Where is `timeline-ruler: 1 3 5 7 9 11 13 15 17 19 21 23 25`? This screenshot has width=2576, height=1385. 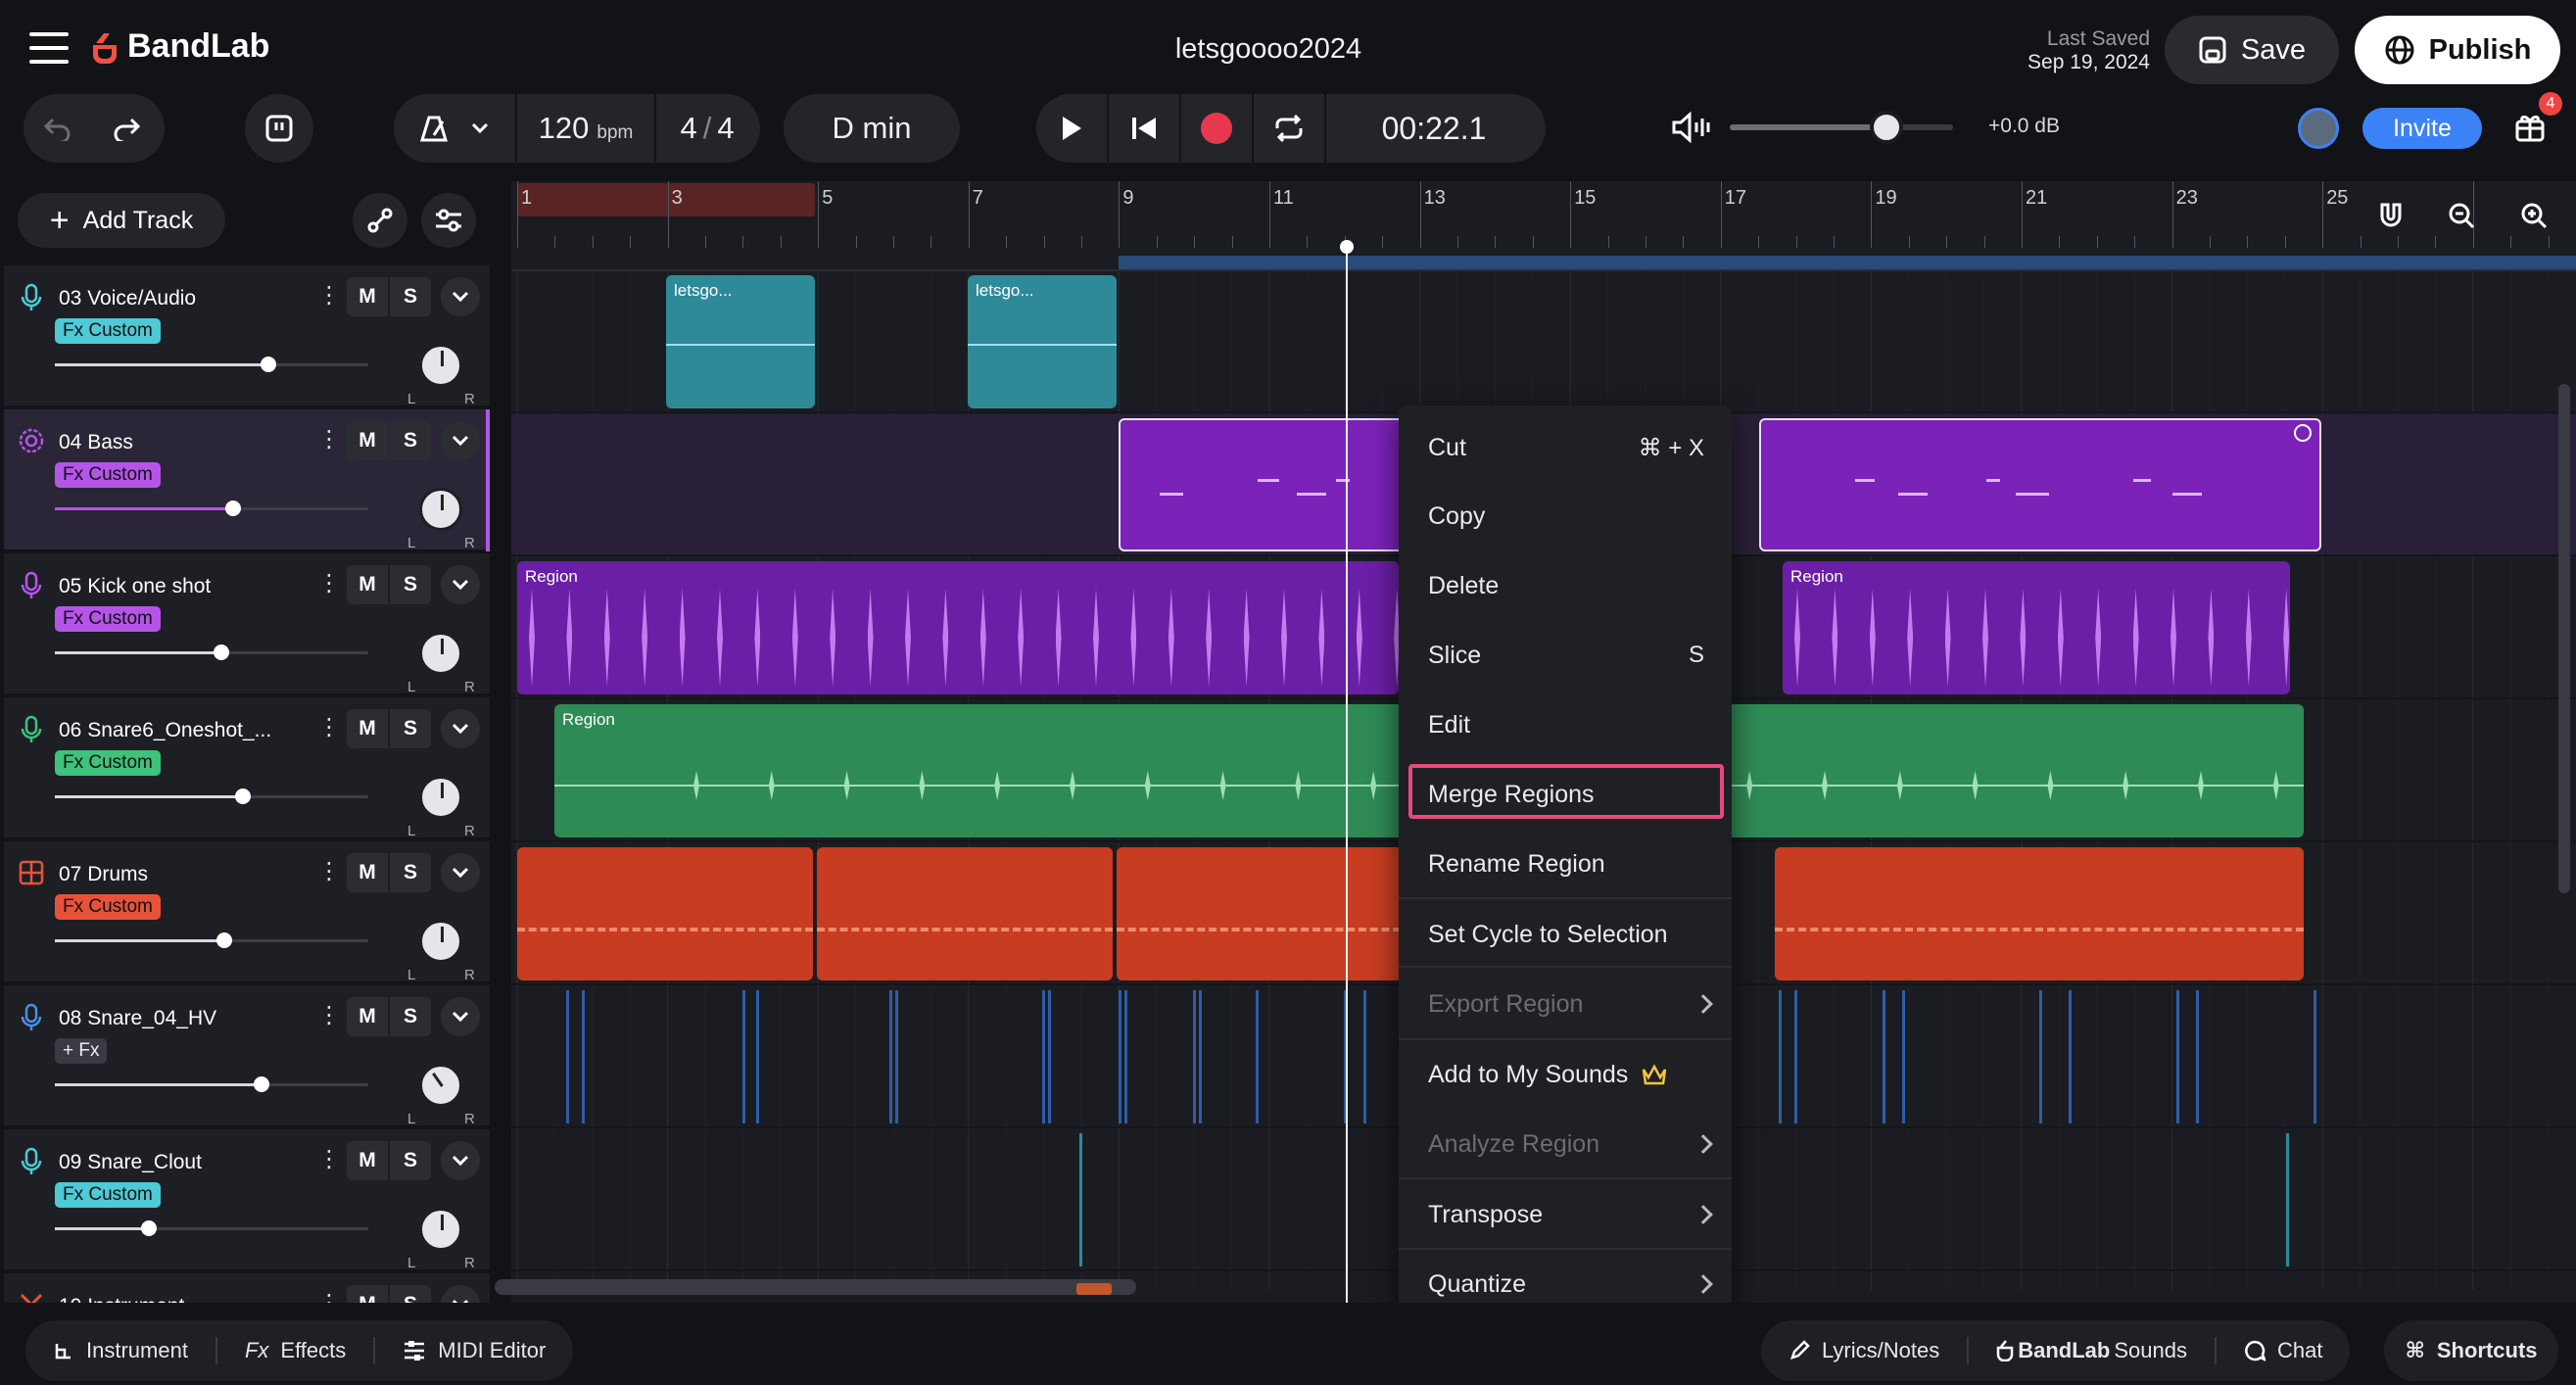
timeline-ruler: 1 3 5 7 9 11 13 15 17 19 21 23 25 is located at coordinates (1543, 226).